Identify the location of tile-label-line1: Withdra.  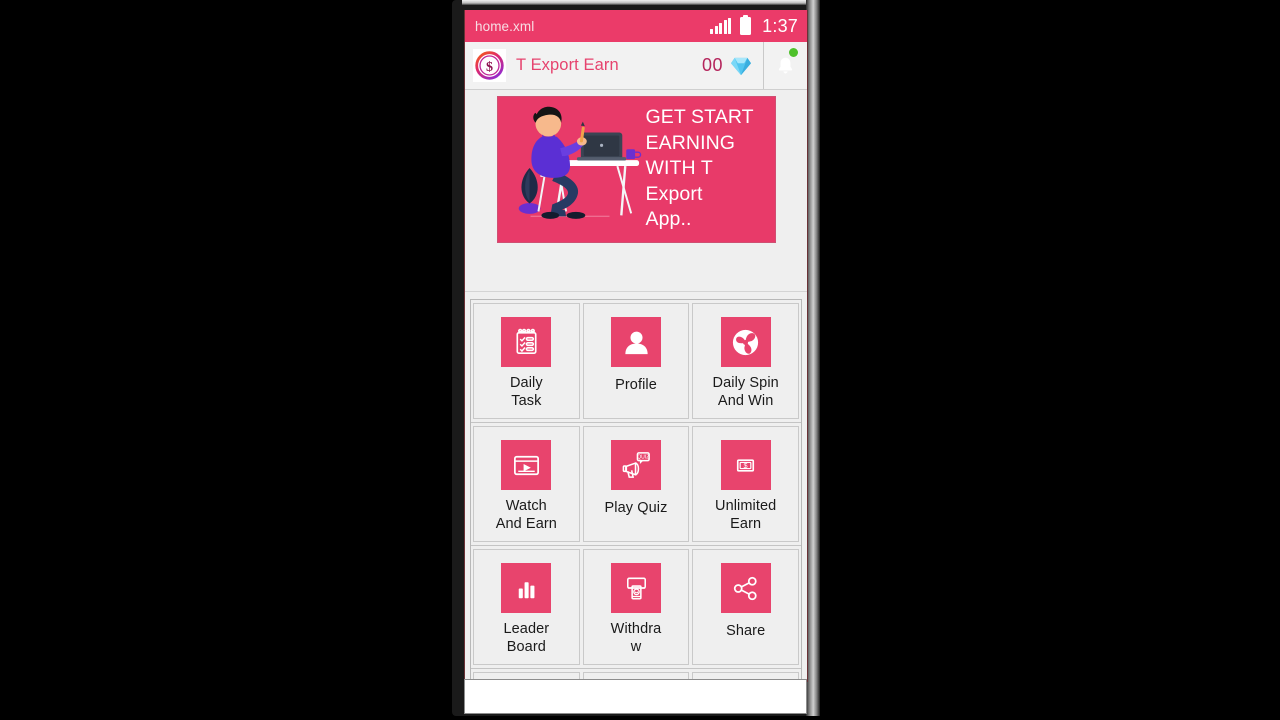
(636, 629).